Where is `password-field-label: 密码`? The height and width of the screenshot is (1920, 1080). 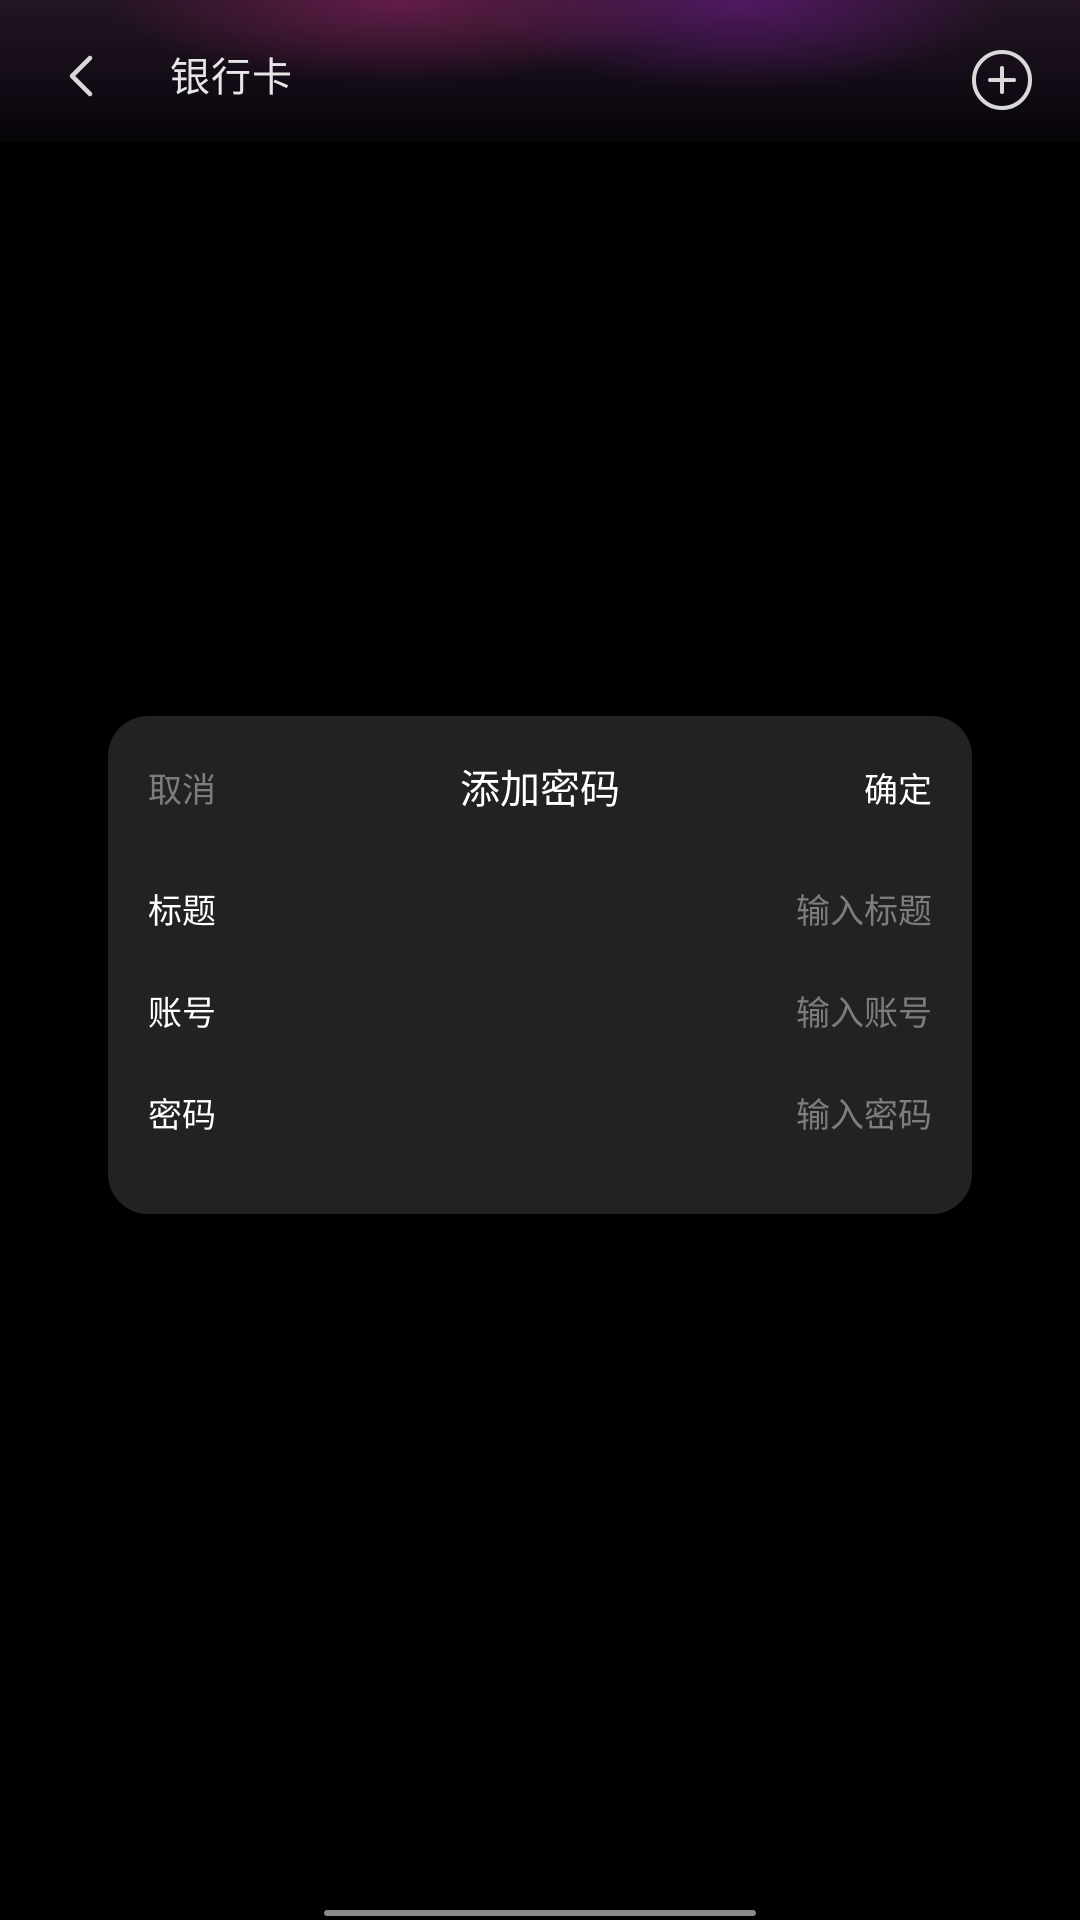 password-field-label: 密码 is located at coordinates (182, 1116).